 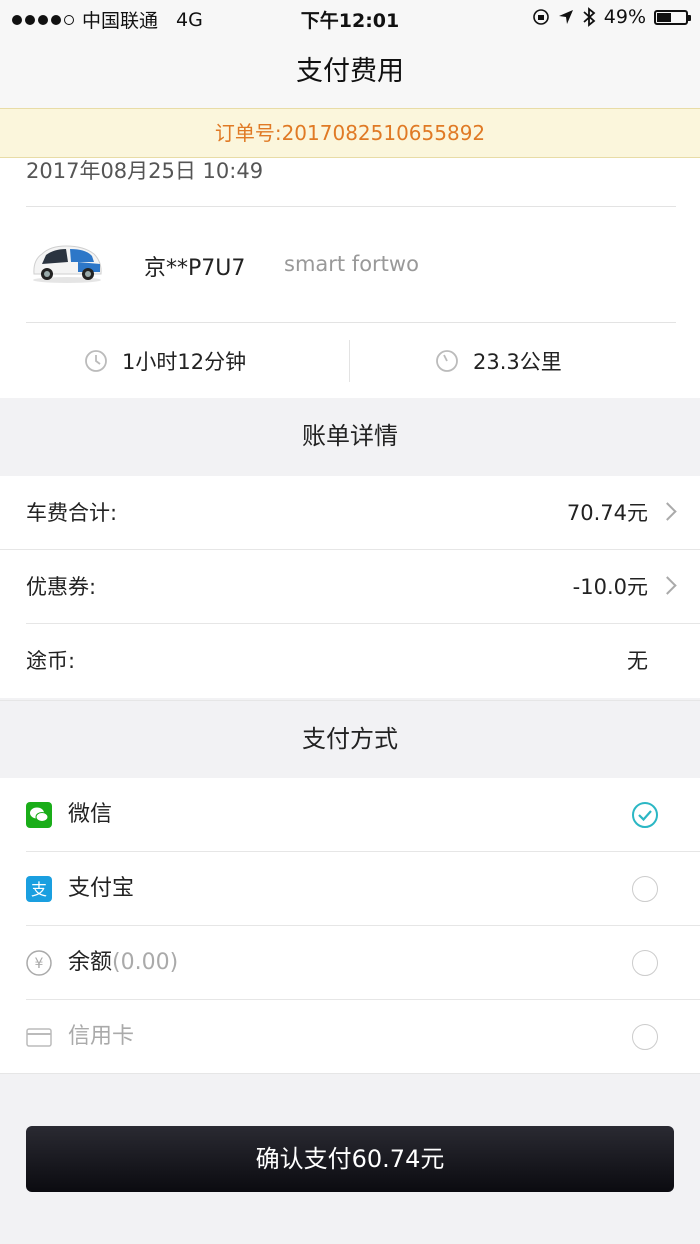 What do you see at coordinates (350, 815) in the screenshot?
I see `payment-option-wechat: 微信` at bounding box center [350, 815].